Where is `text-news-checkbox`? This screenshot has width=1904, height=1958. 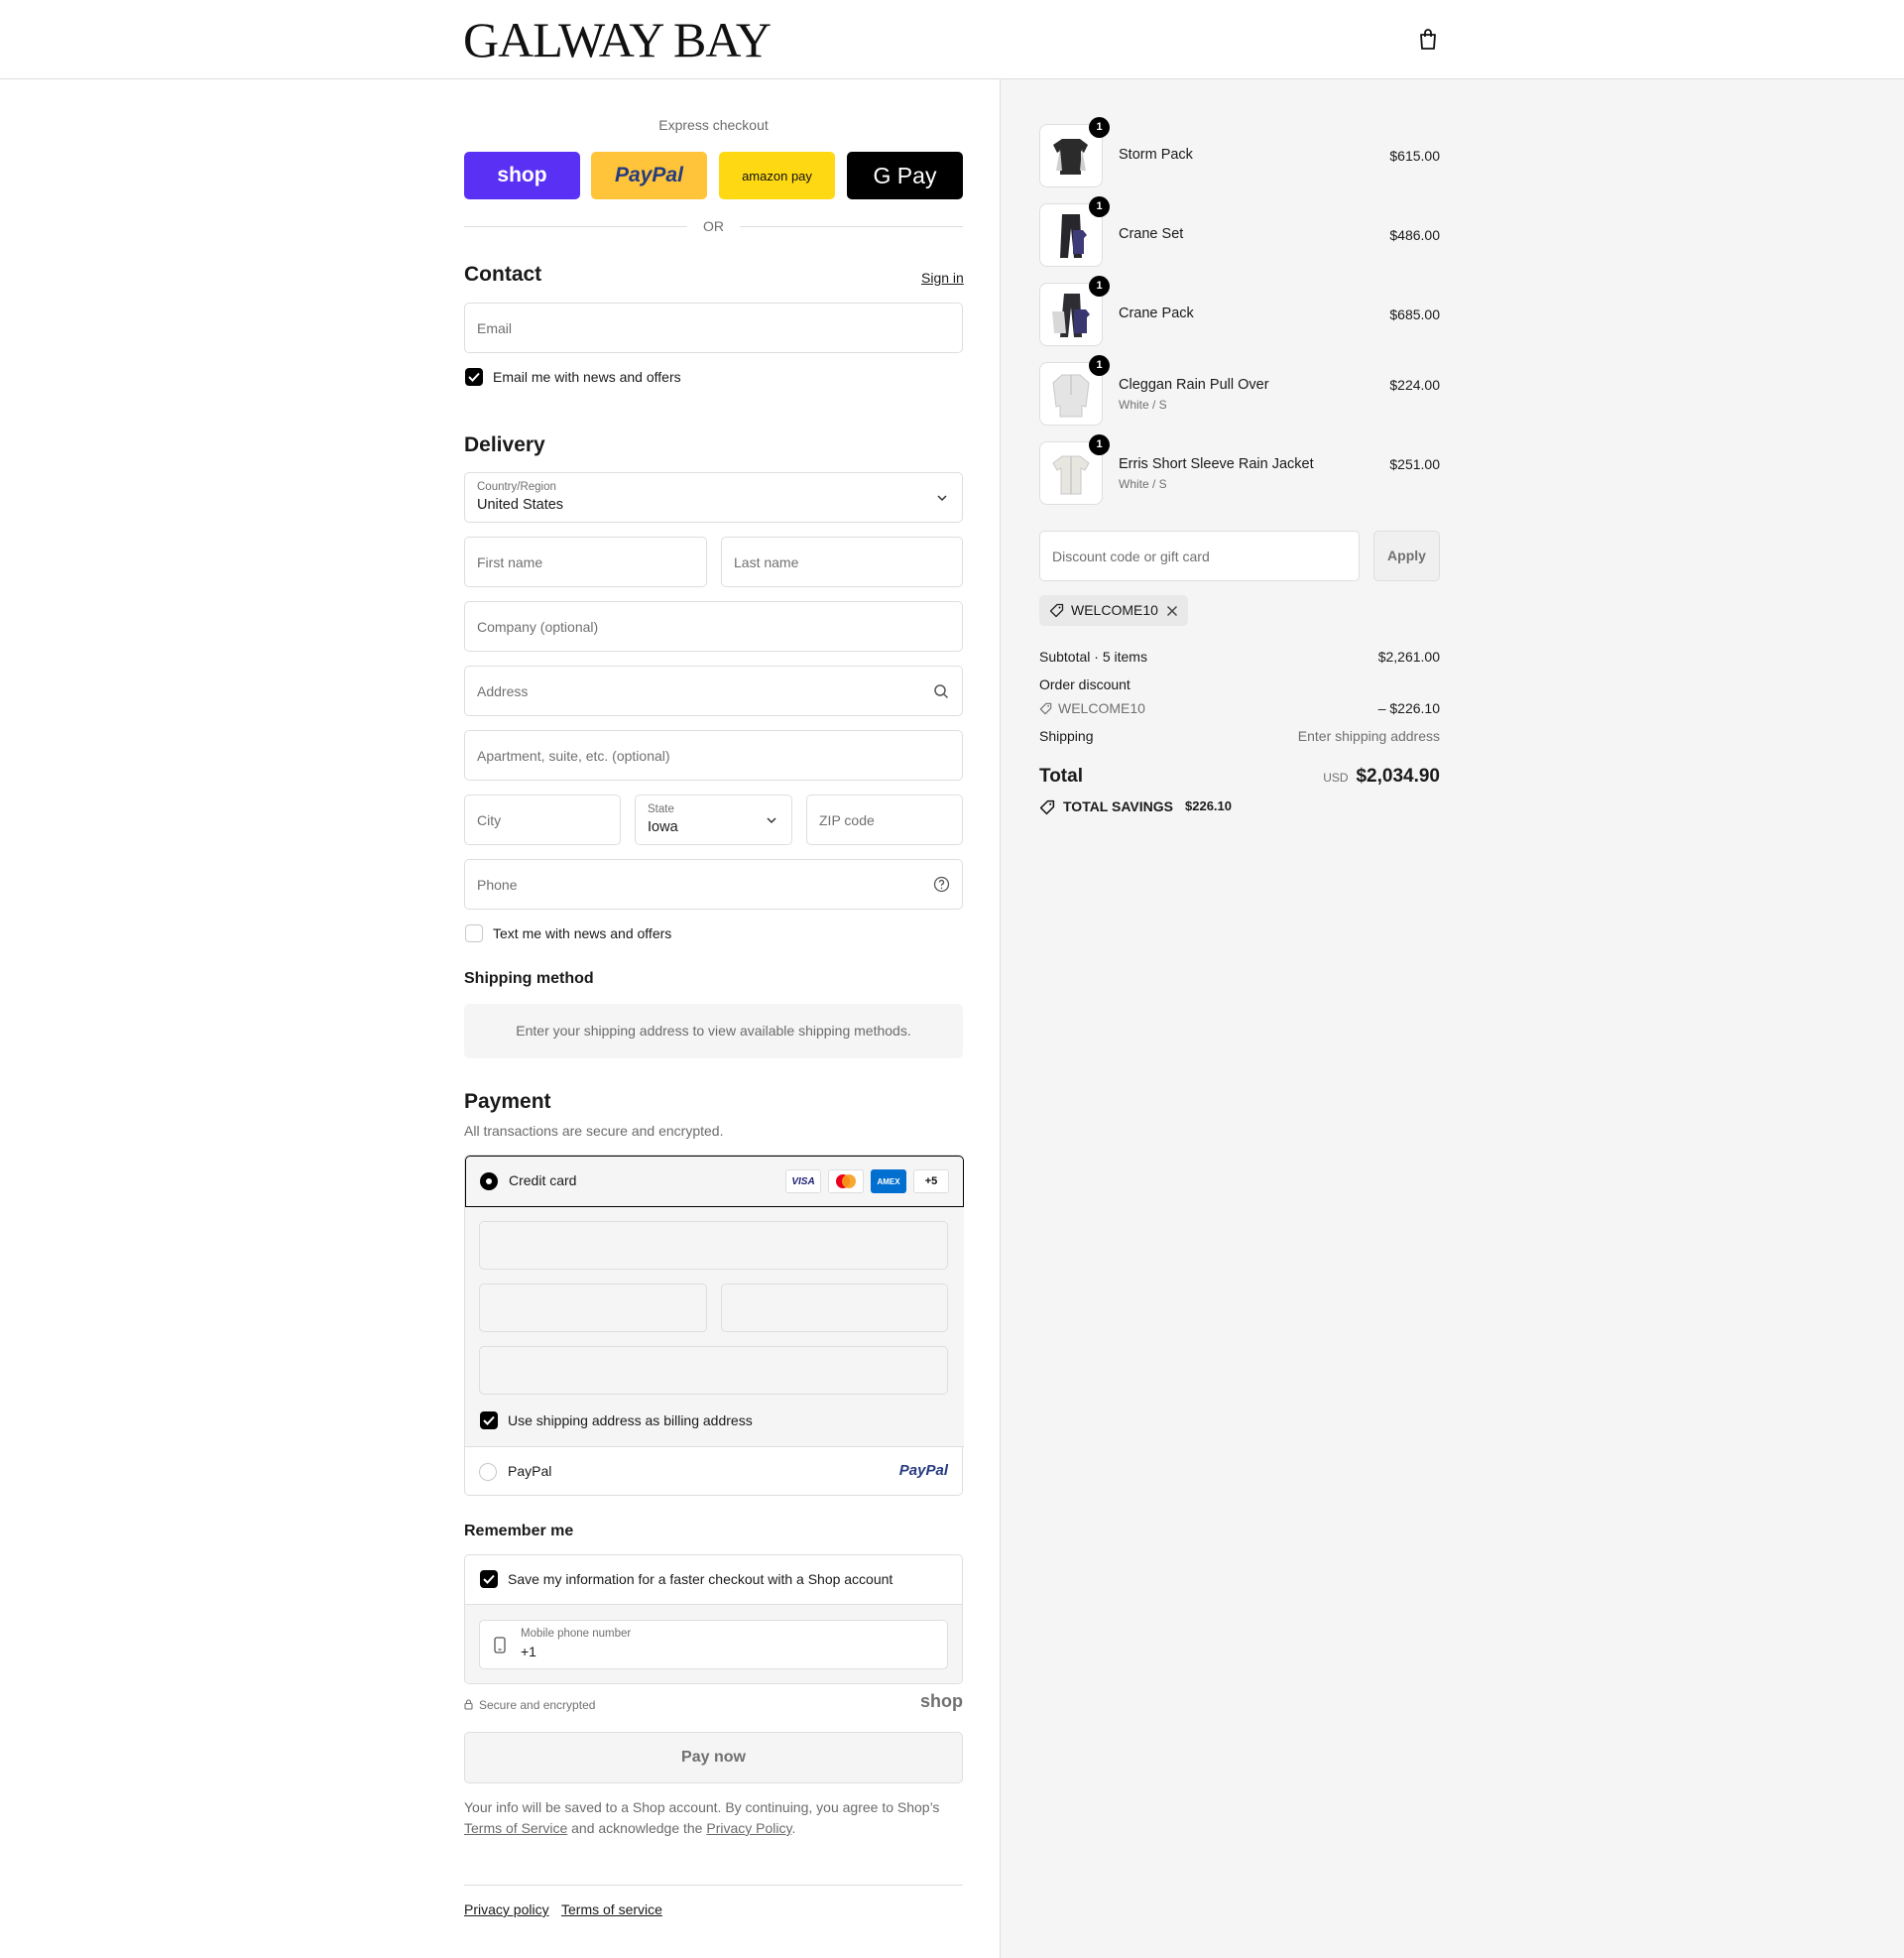
text-news-checkbox is located at coordinates (474, 933).